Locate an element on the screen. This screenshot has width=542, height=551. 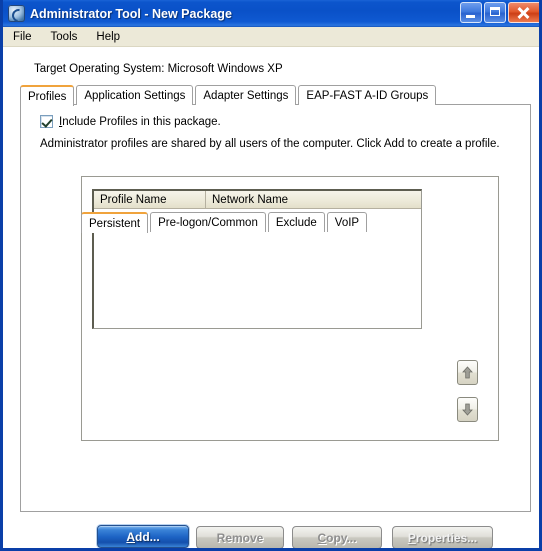
profiles-list-header: Profile Name Network Name is located at coordinates (257, 200).